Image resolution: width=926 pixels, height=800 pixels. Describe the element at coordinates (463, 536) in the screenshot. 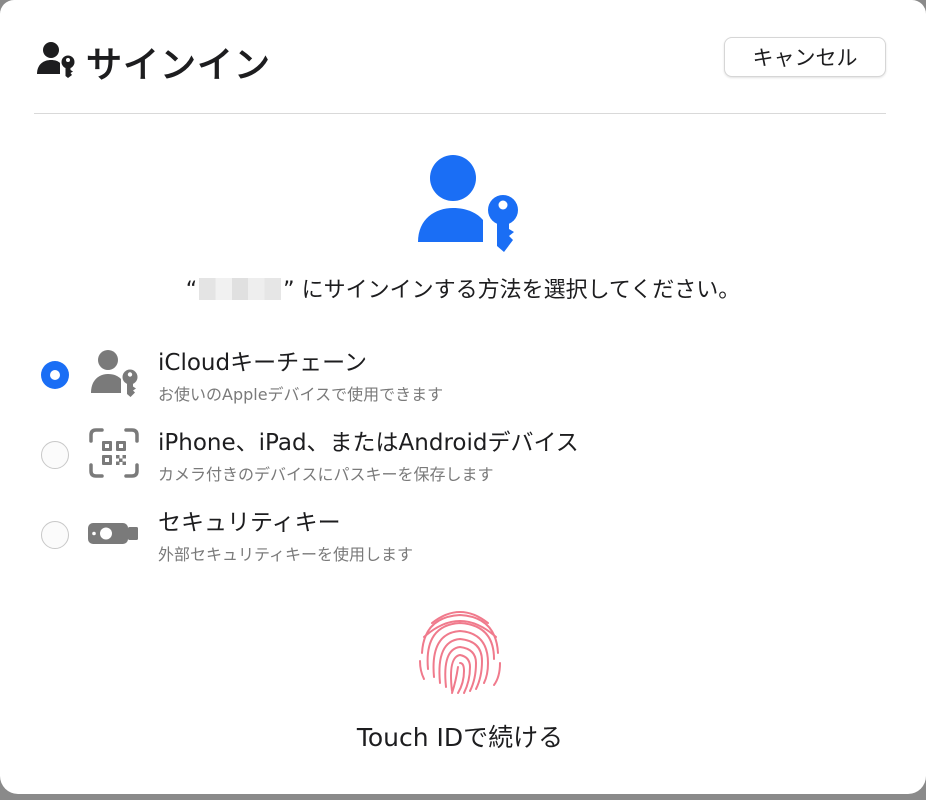

I see `option-security-key: セキュリティキー 外部セキュリティキーを使用します` at that location.